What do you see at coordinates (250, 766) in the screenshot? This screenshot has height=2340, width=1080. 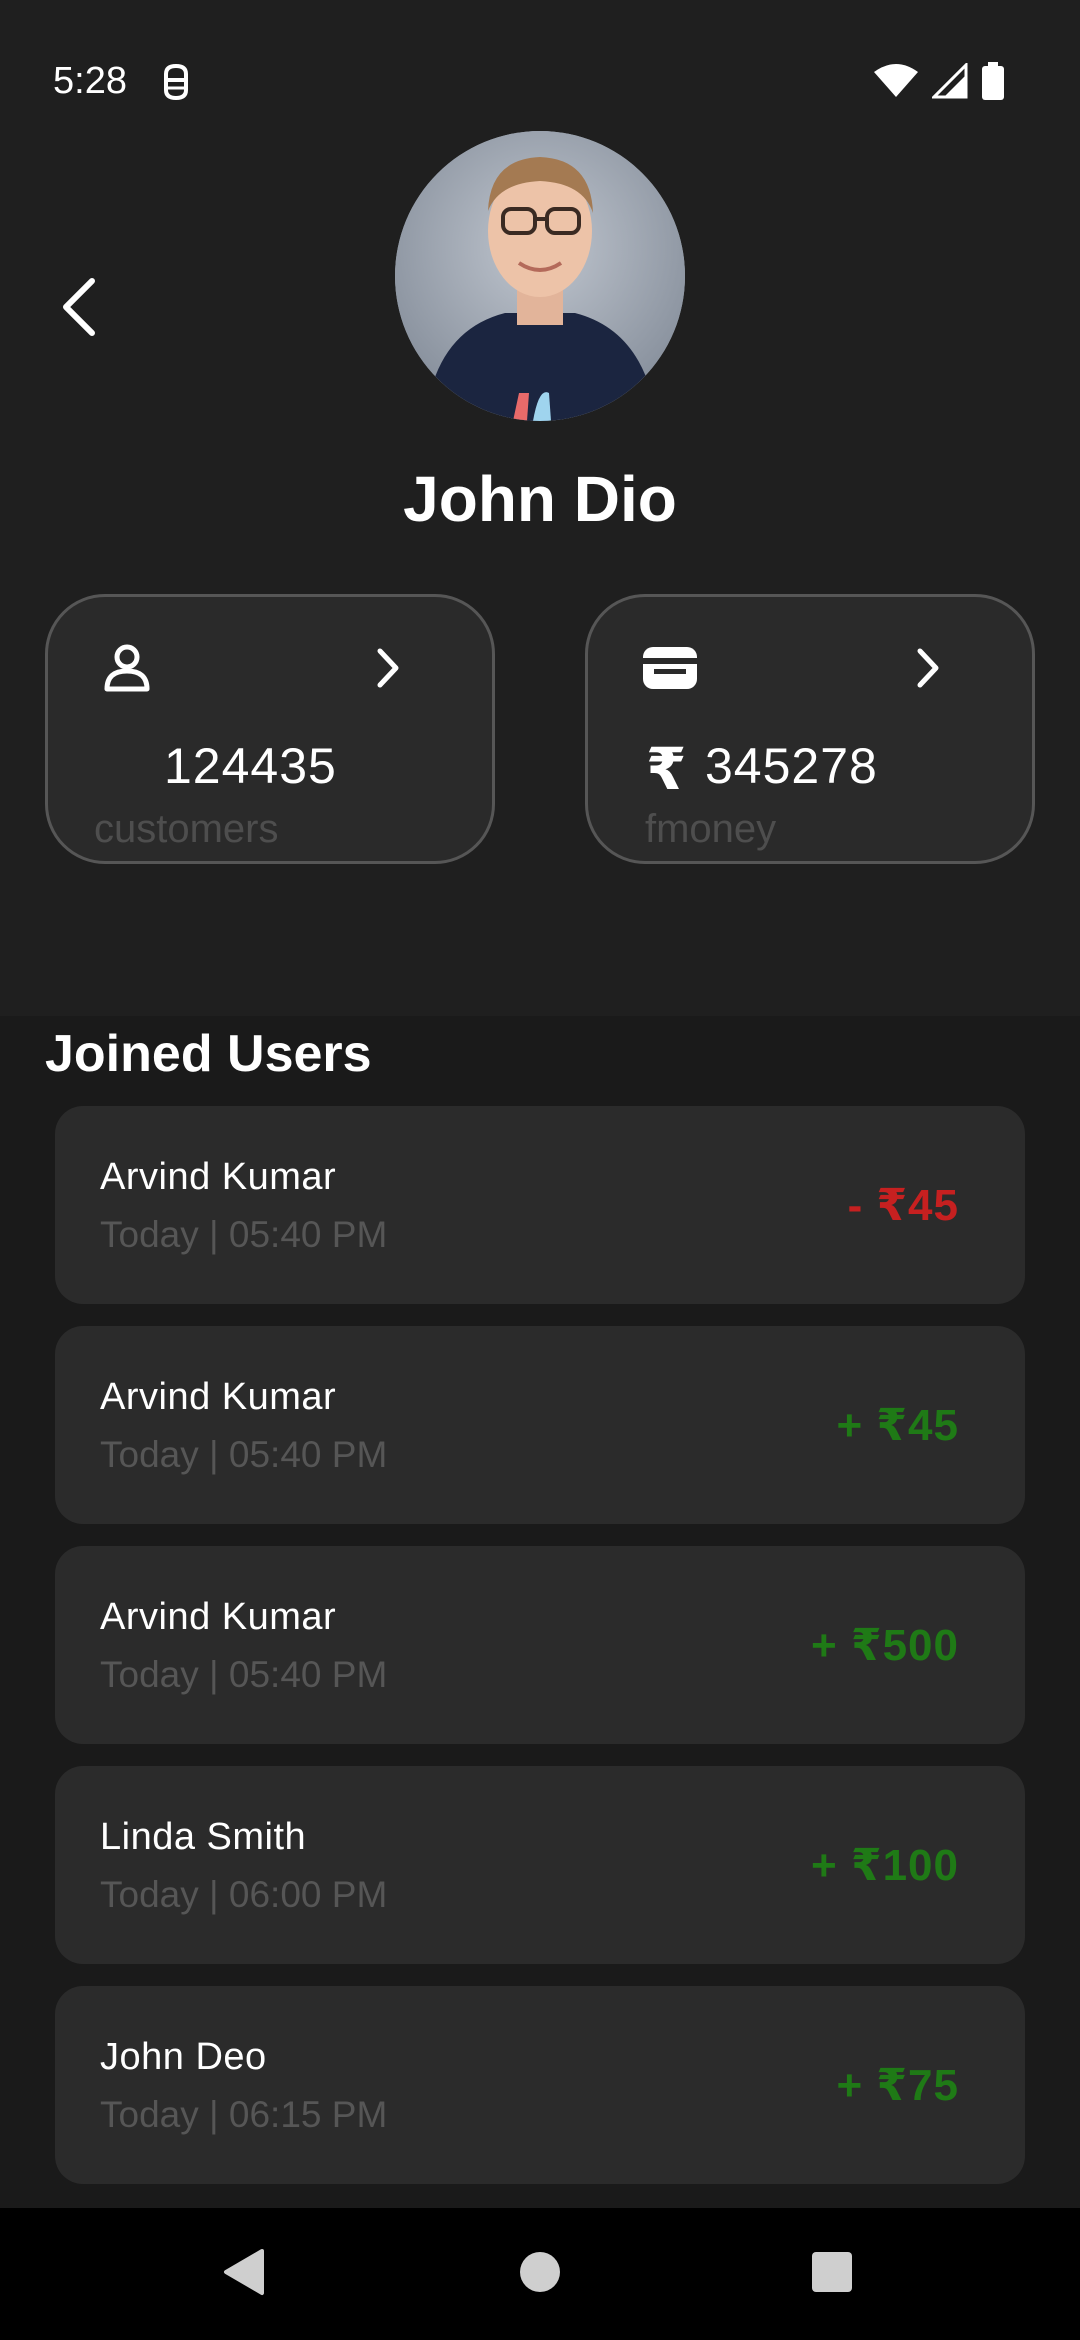 I see `customers-count: 124435` at bounding box center [250, 766].